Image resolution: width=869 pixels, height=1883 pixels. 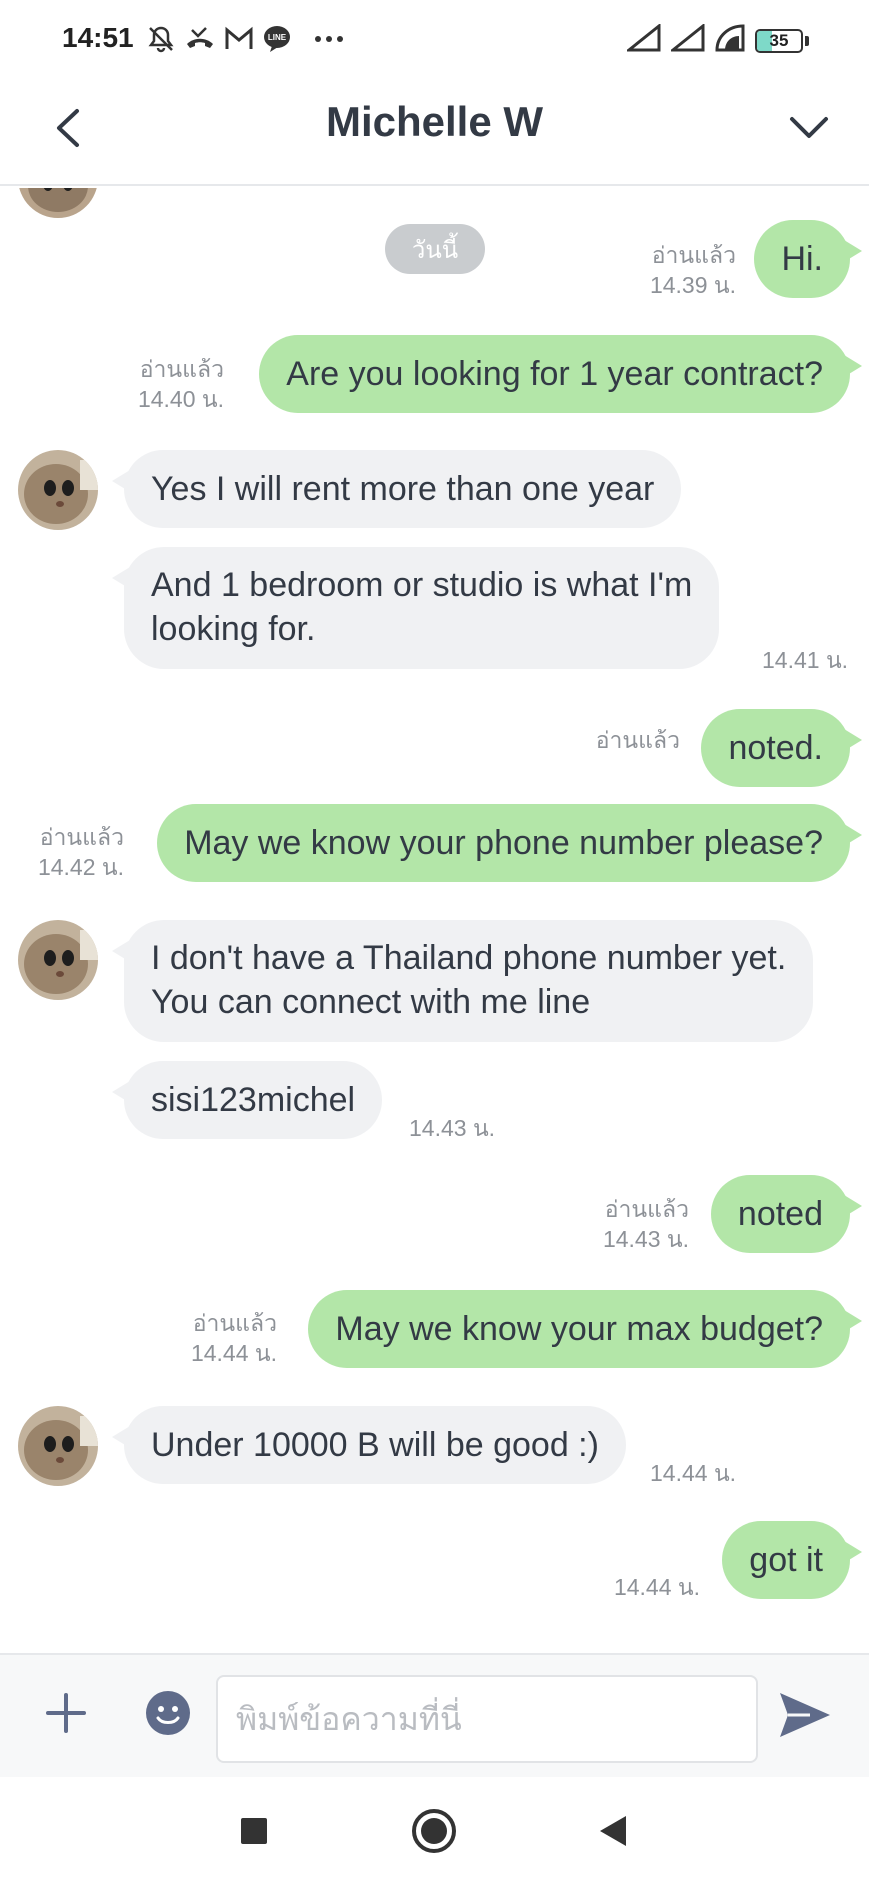 What do you see at coordinates (422, 585) in the screenshot?
I see `message-line: And 1 bedroom or studio is what I'm` at bounding box center [422, 585].